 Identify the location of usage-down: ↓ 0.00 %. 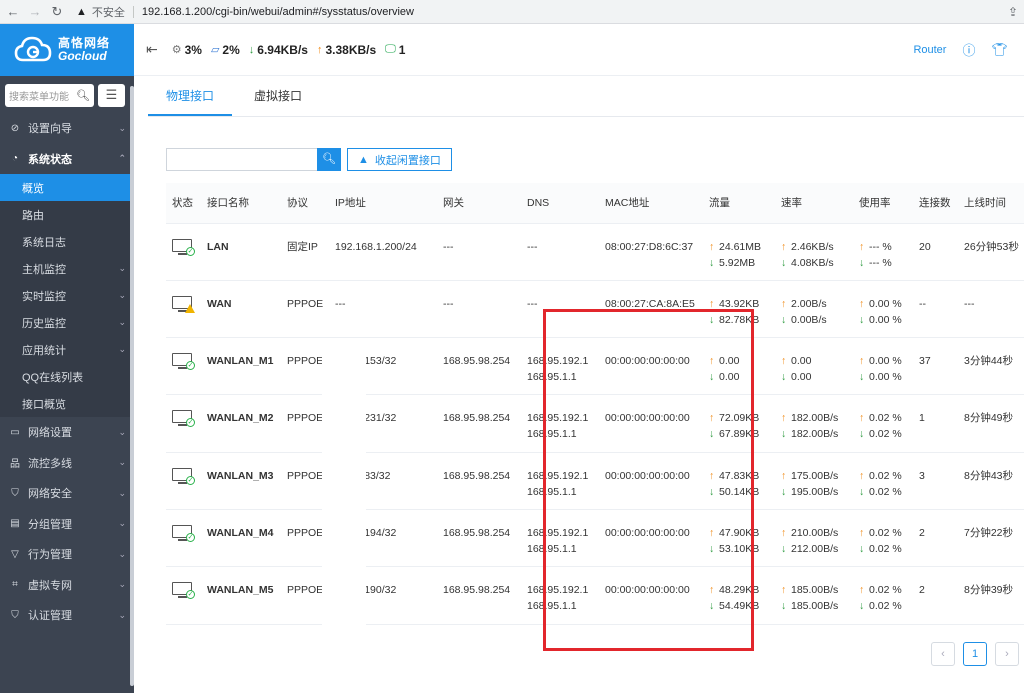
(880, 377).